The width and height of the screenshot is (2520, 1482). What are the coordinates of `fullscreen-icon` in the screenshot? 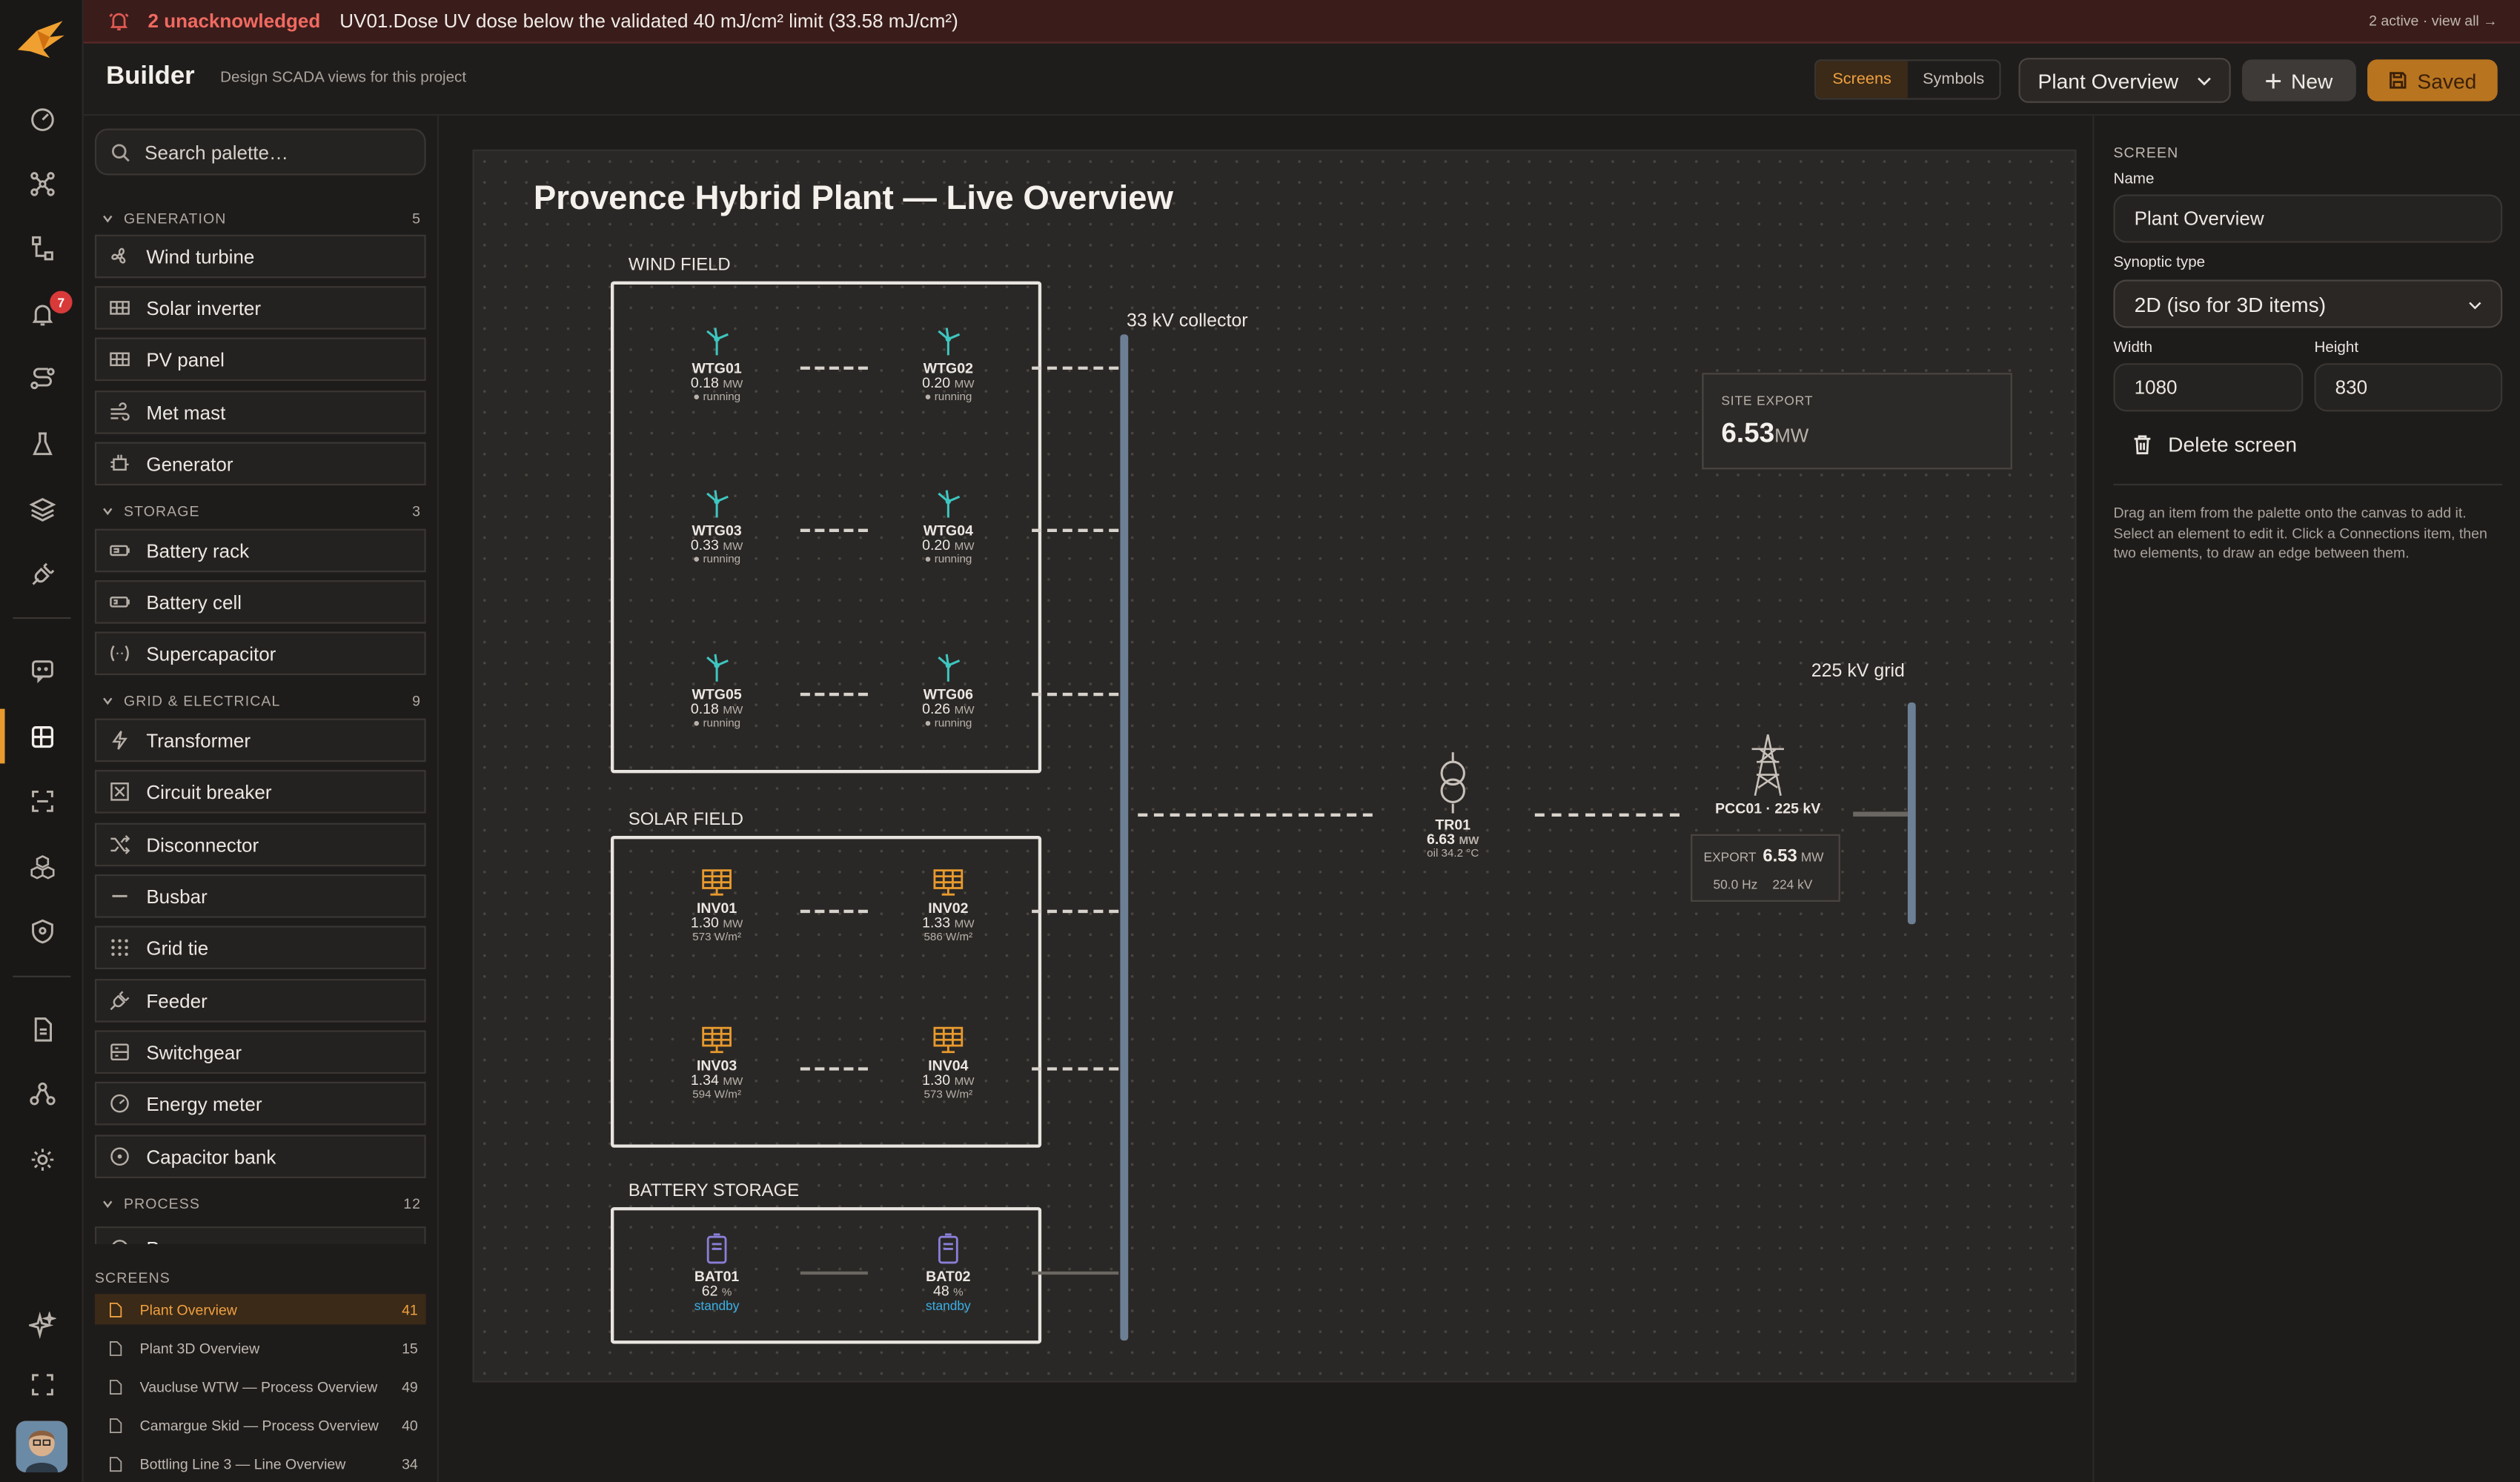 It's located at (41, 1383).